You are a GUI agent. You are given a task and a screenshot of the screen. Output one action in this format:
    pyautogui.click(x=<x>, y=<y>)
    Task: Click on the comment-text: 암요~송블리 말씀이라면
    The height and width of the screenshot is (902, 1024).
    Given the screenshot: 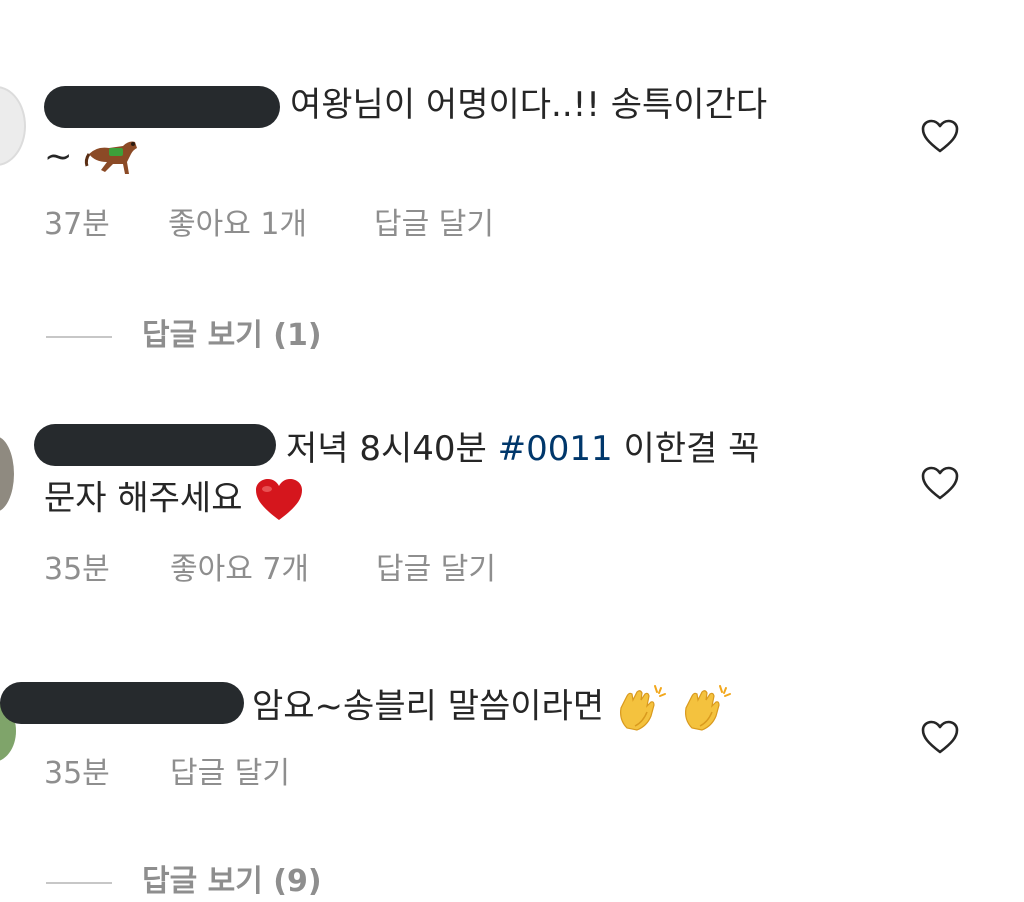 What is the action you would take?
    pyautogui.click(x=493, y=708)
    